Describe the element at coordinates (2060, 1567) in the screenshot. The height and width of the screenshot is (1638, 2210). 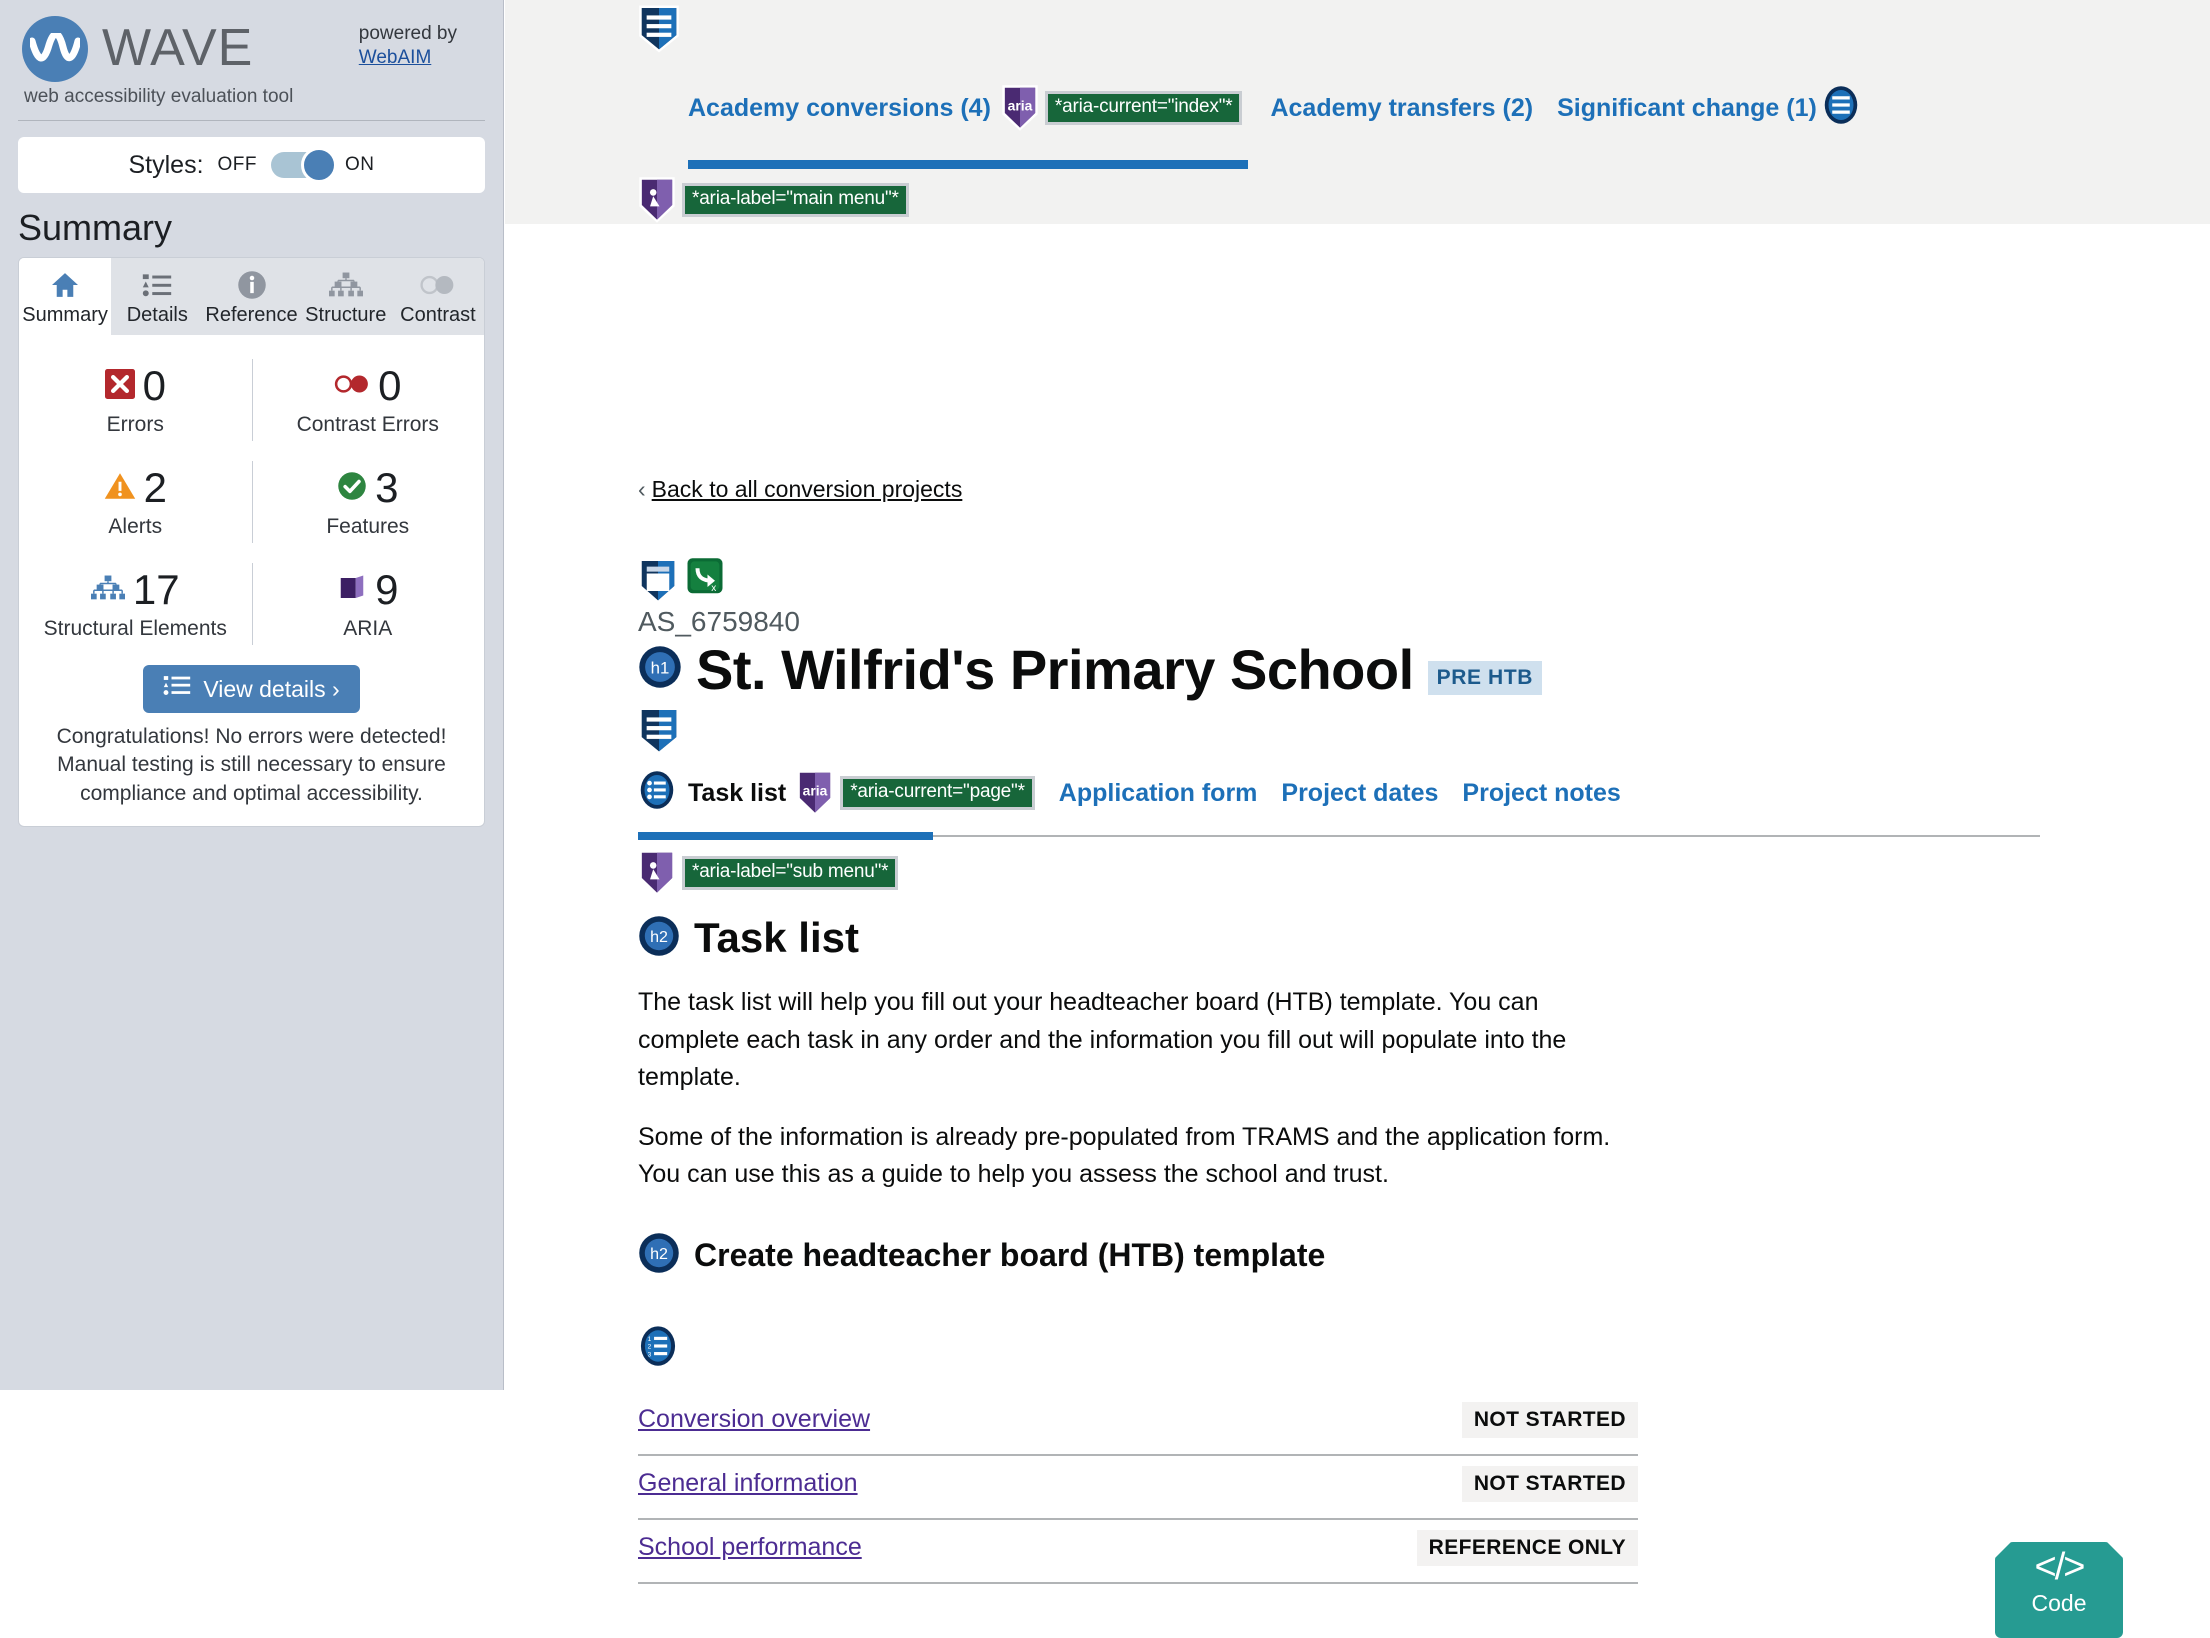
I see `code-icon: </>` at that location.